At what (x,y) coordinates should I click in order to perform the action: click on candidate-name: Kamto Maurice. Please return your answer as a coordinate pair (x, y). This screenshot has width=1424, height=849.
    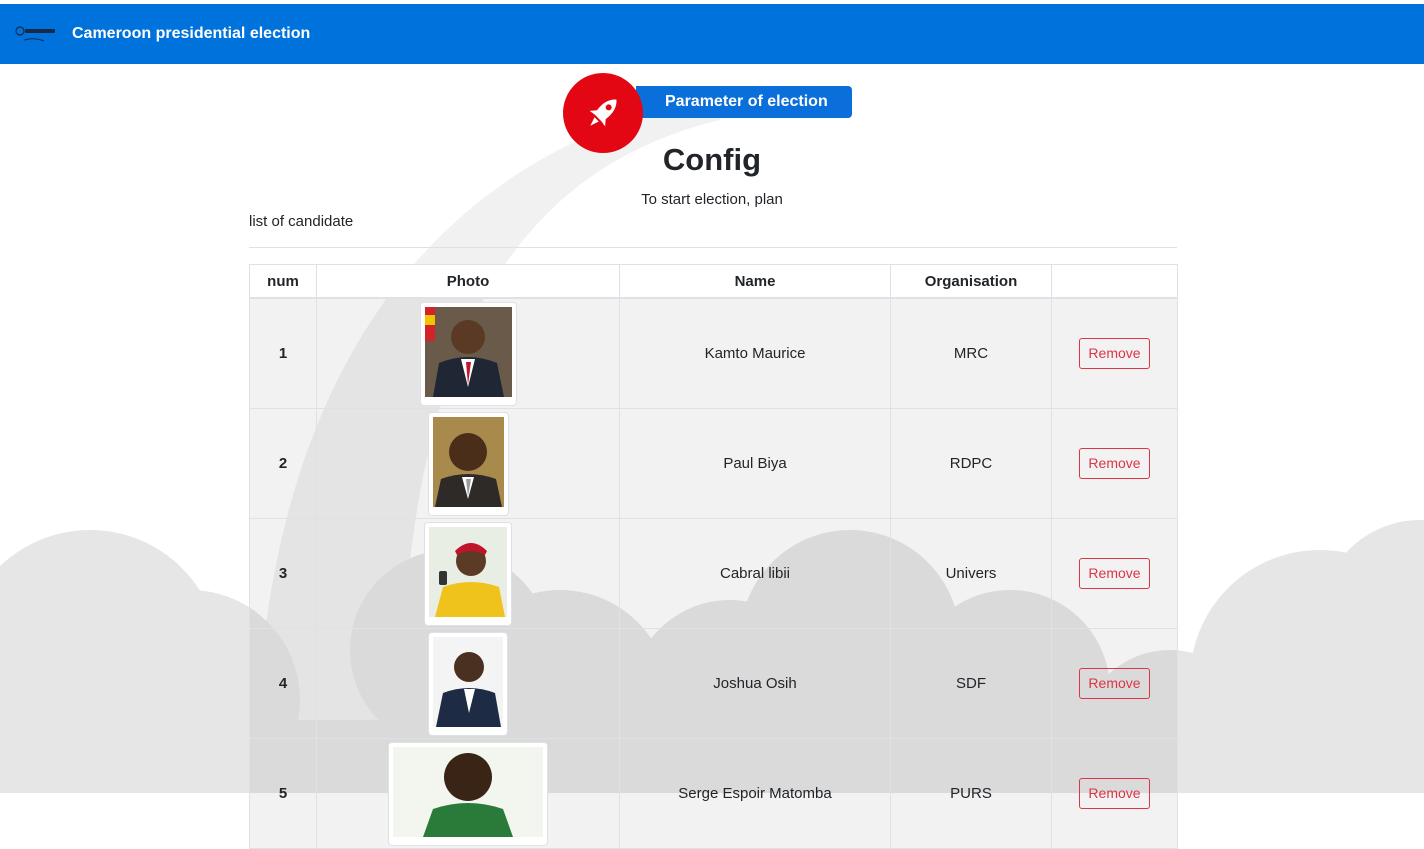
    Looking at the image, I should click on (755, 353).